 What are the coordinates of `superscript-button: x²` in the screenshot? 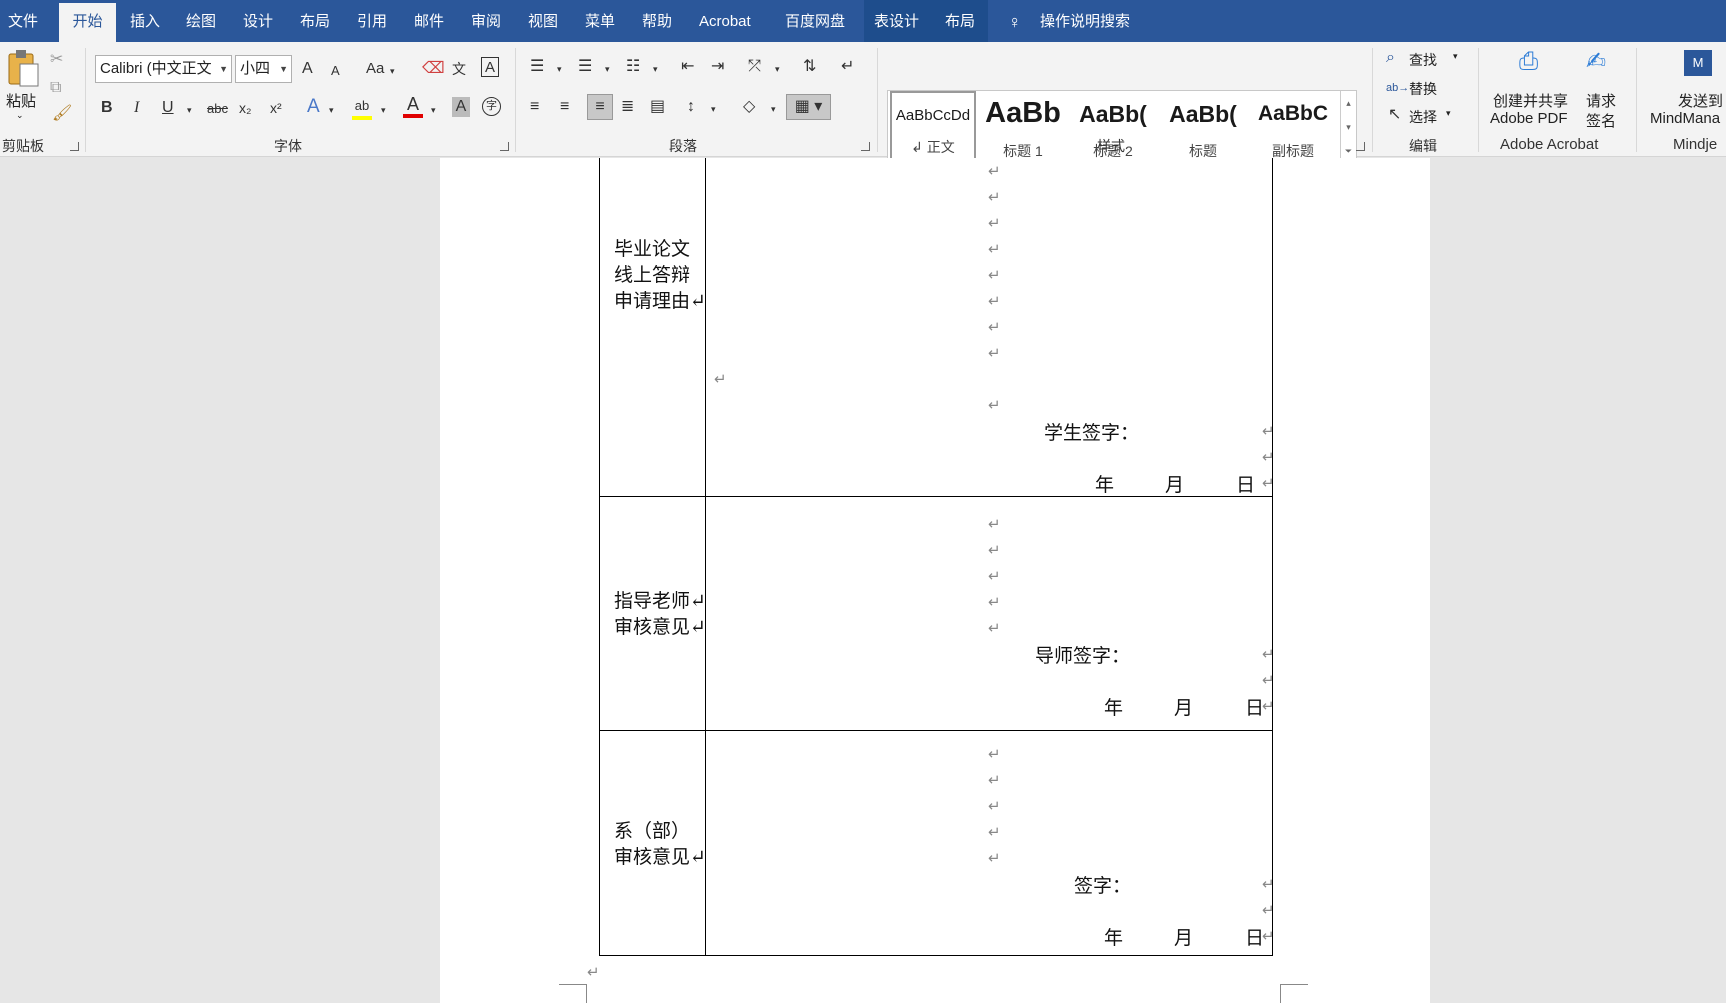 It's located at (276, 108).